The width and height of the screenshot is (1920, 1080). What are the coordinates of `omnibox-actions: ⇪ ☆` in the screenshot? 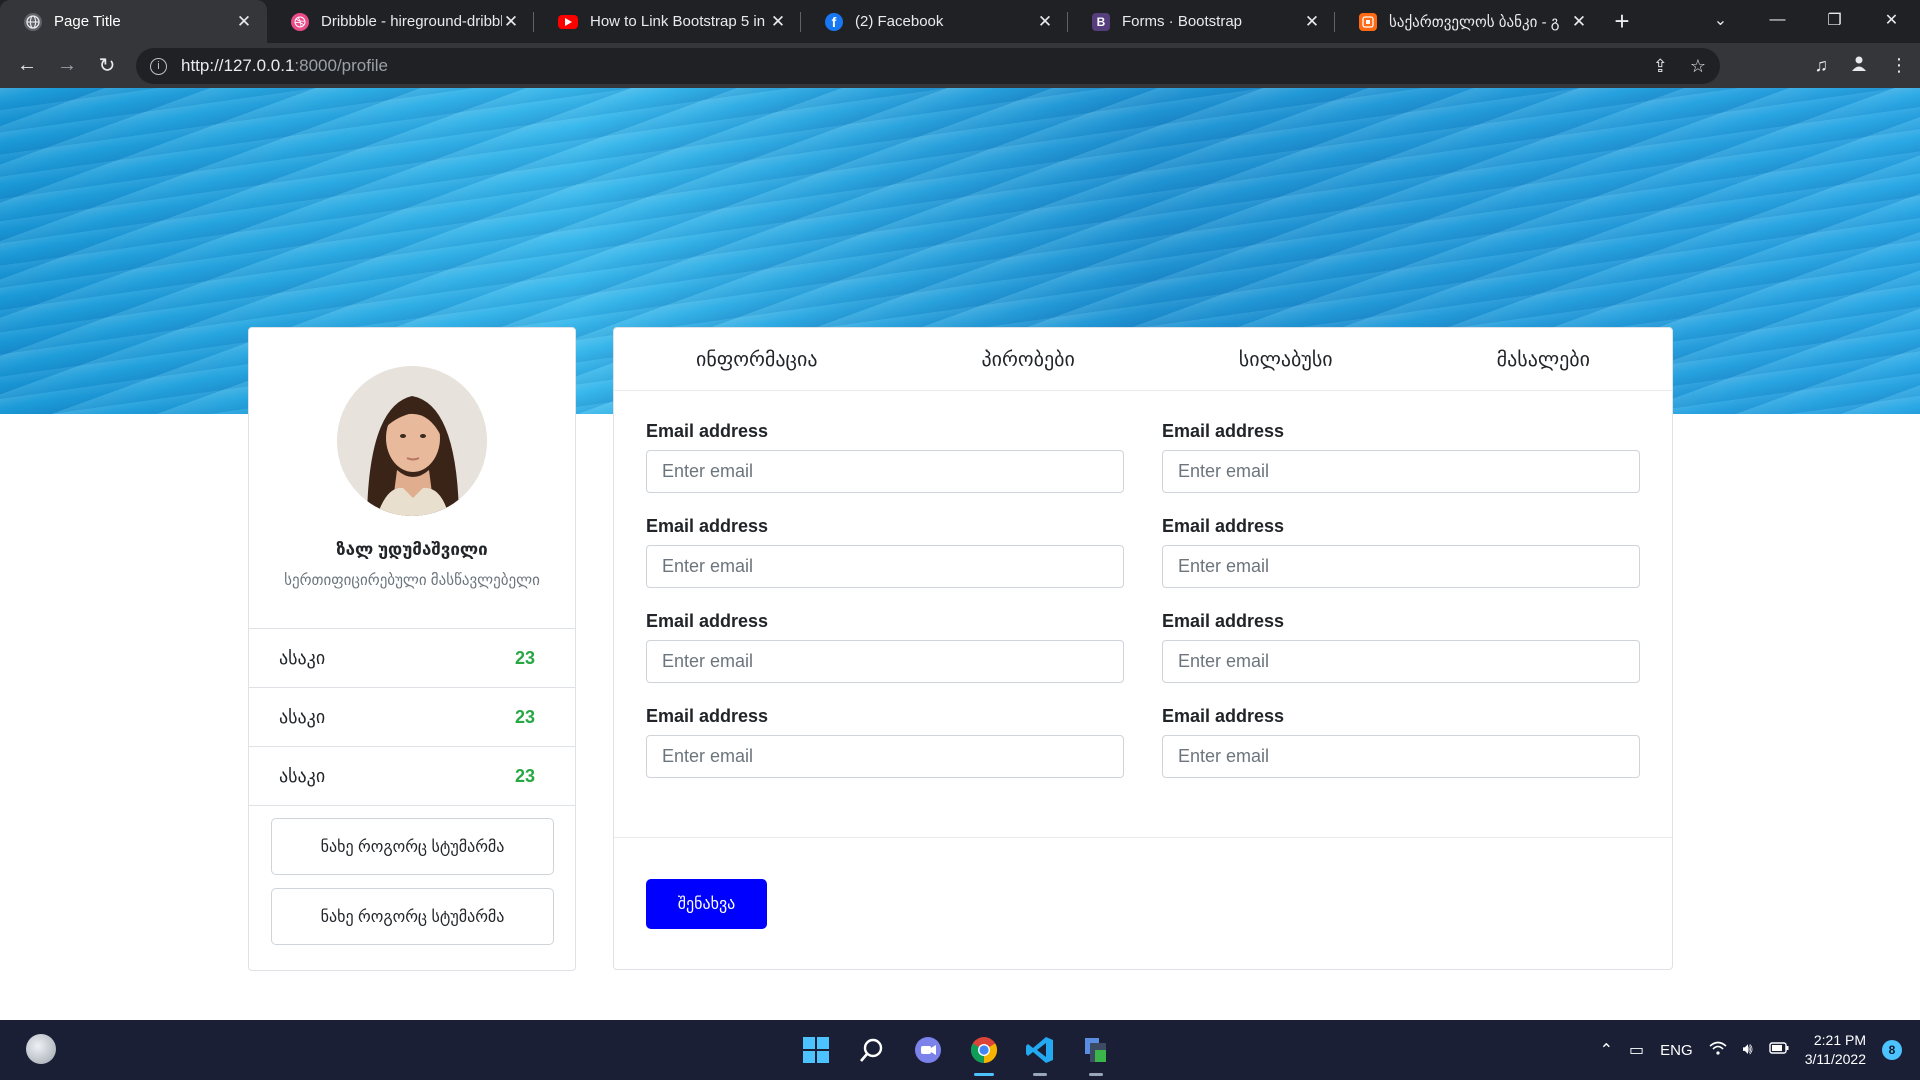 It's located at (1679, 66).